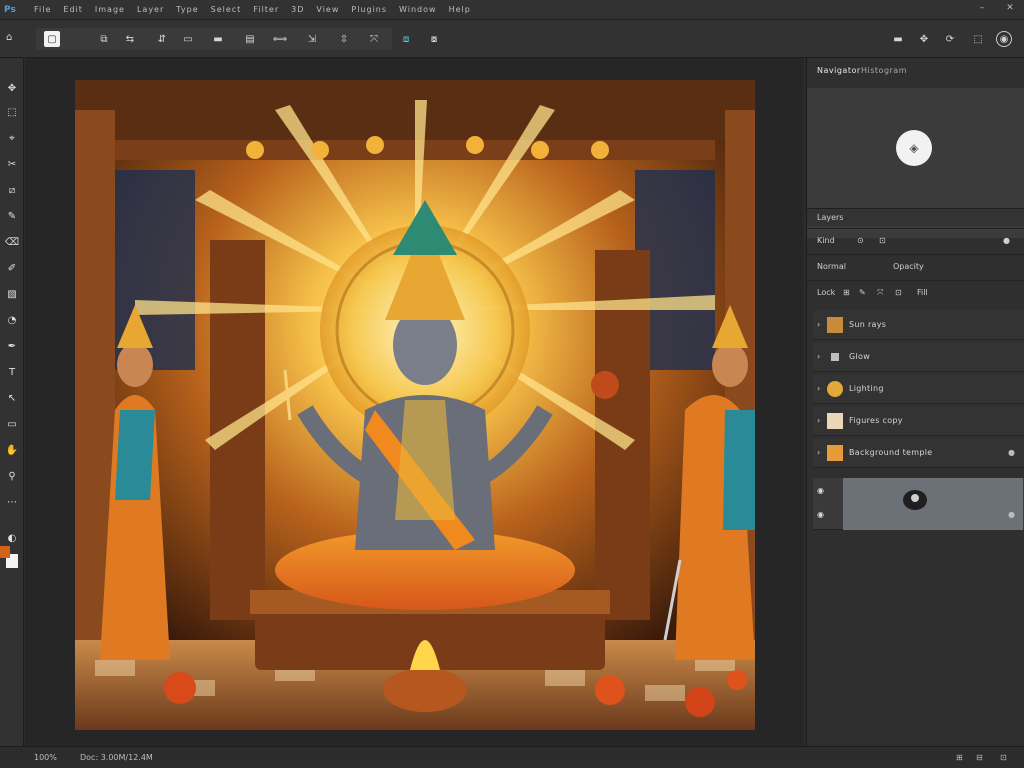 This screenshot has width=1024, height=768. I want to click on menu-window: Window, so click(418, 9).